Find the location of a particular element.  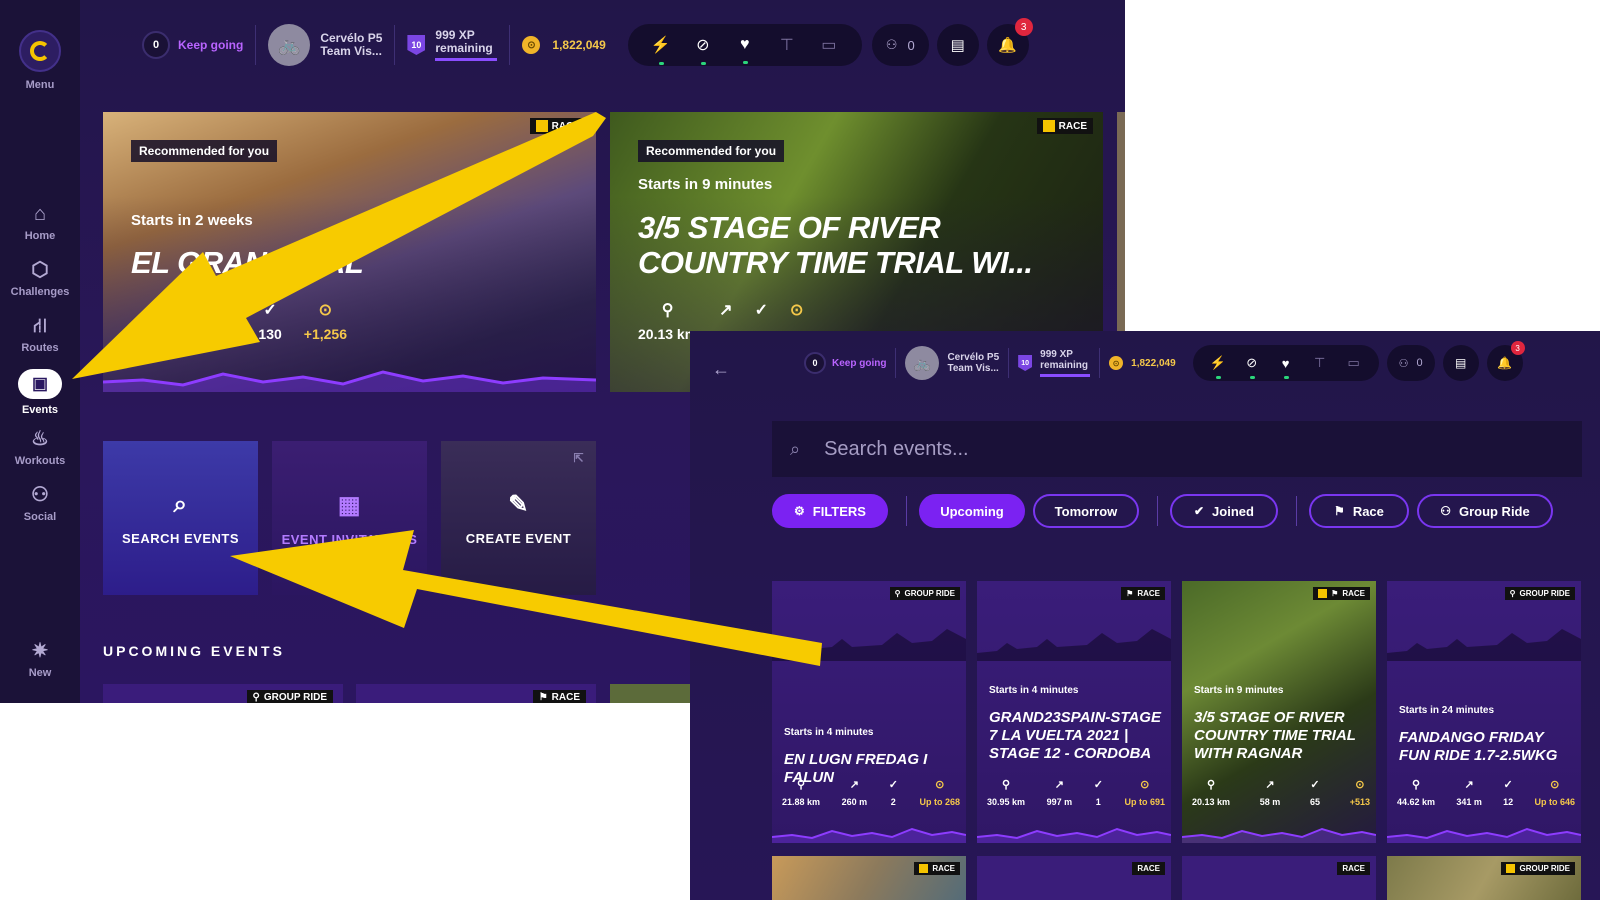

sidebar-menu: Menu is located at coordinates (40, 60).